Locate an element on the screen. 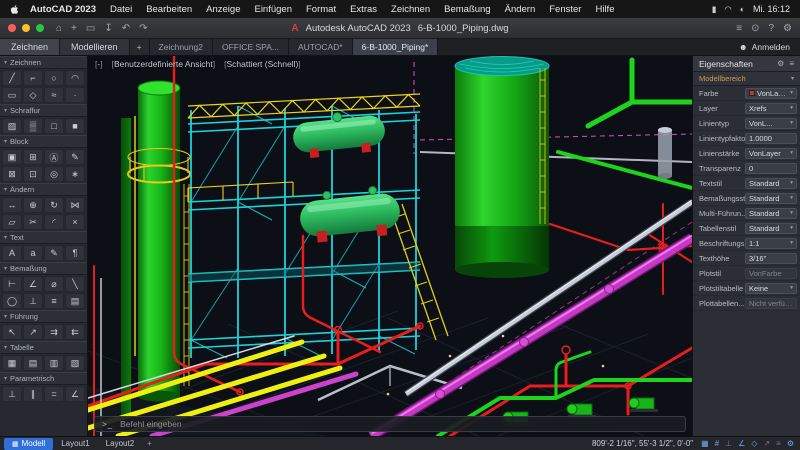  mtext-tool-icon: A is located at coordinates (12, 253).